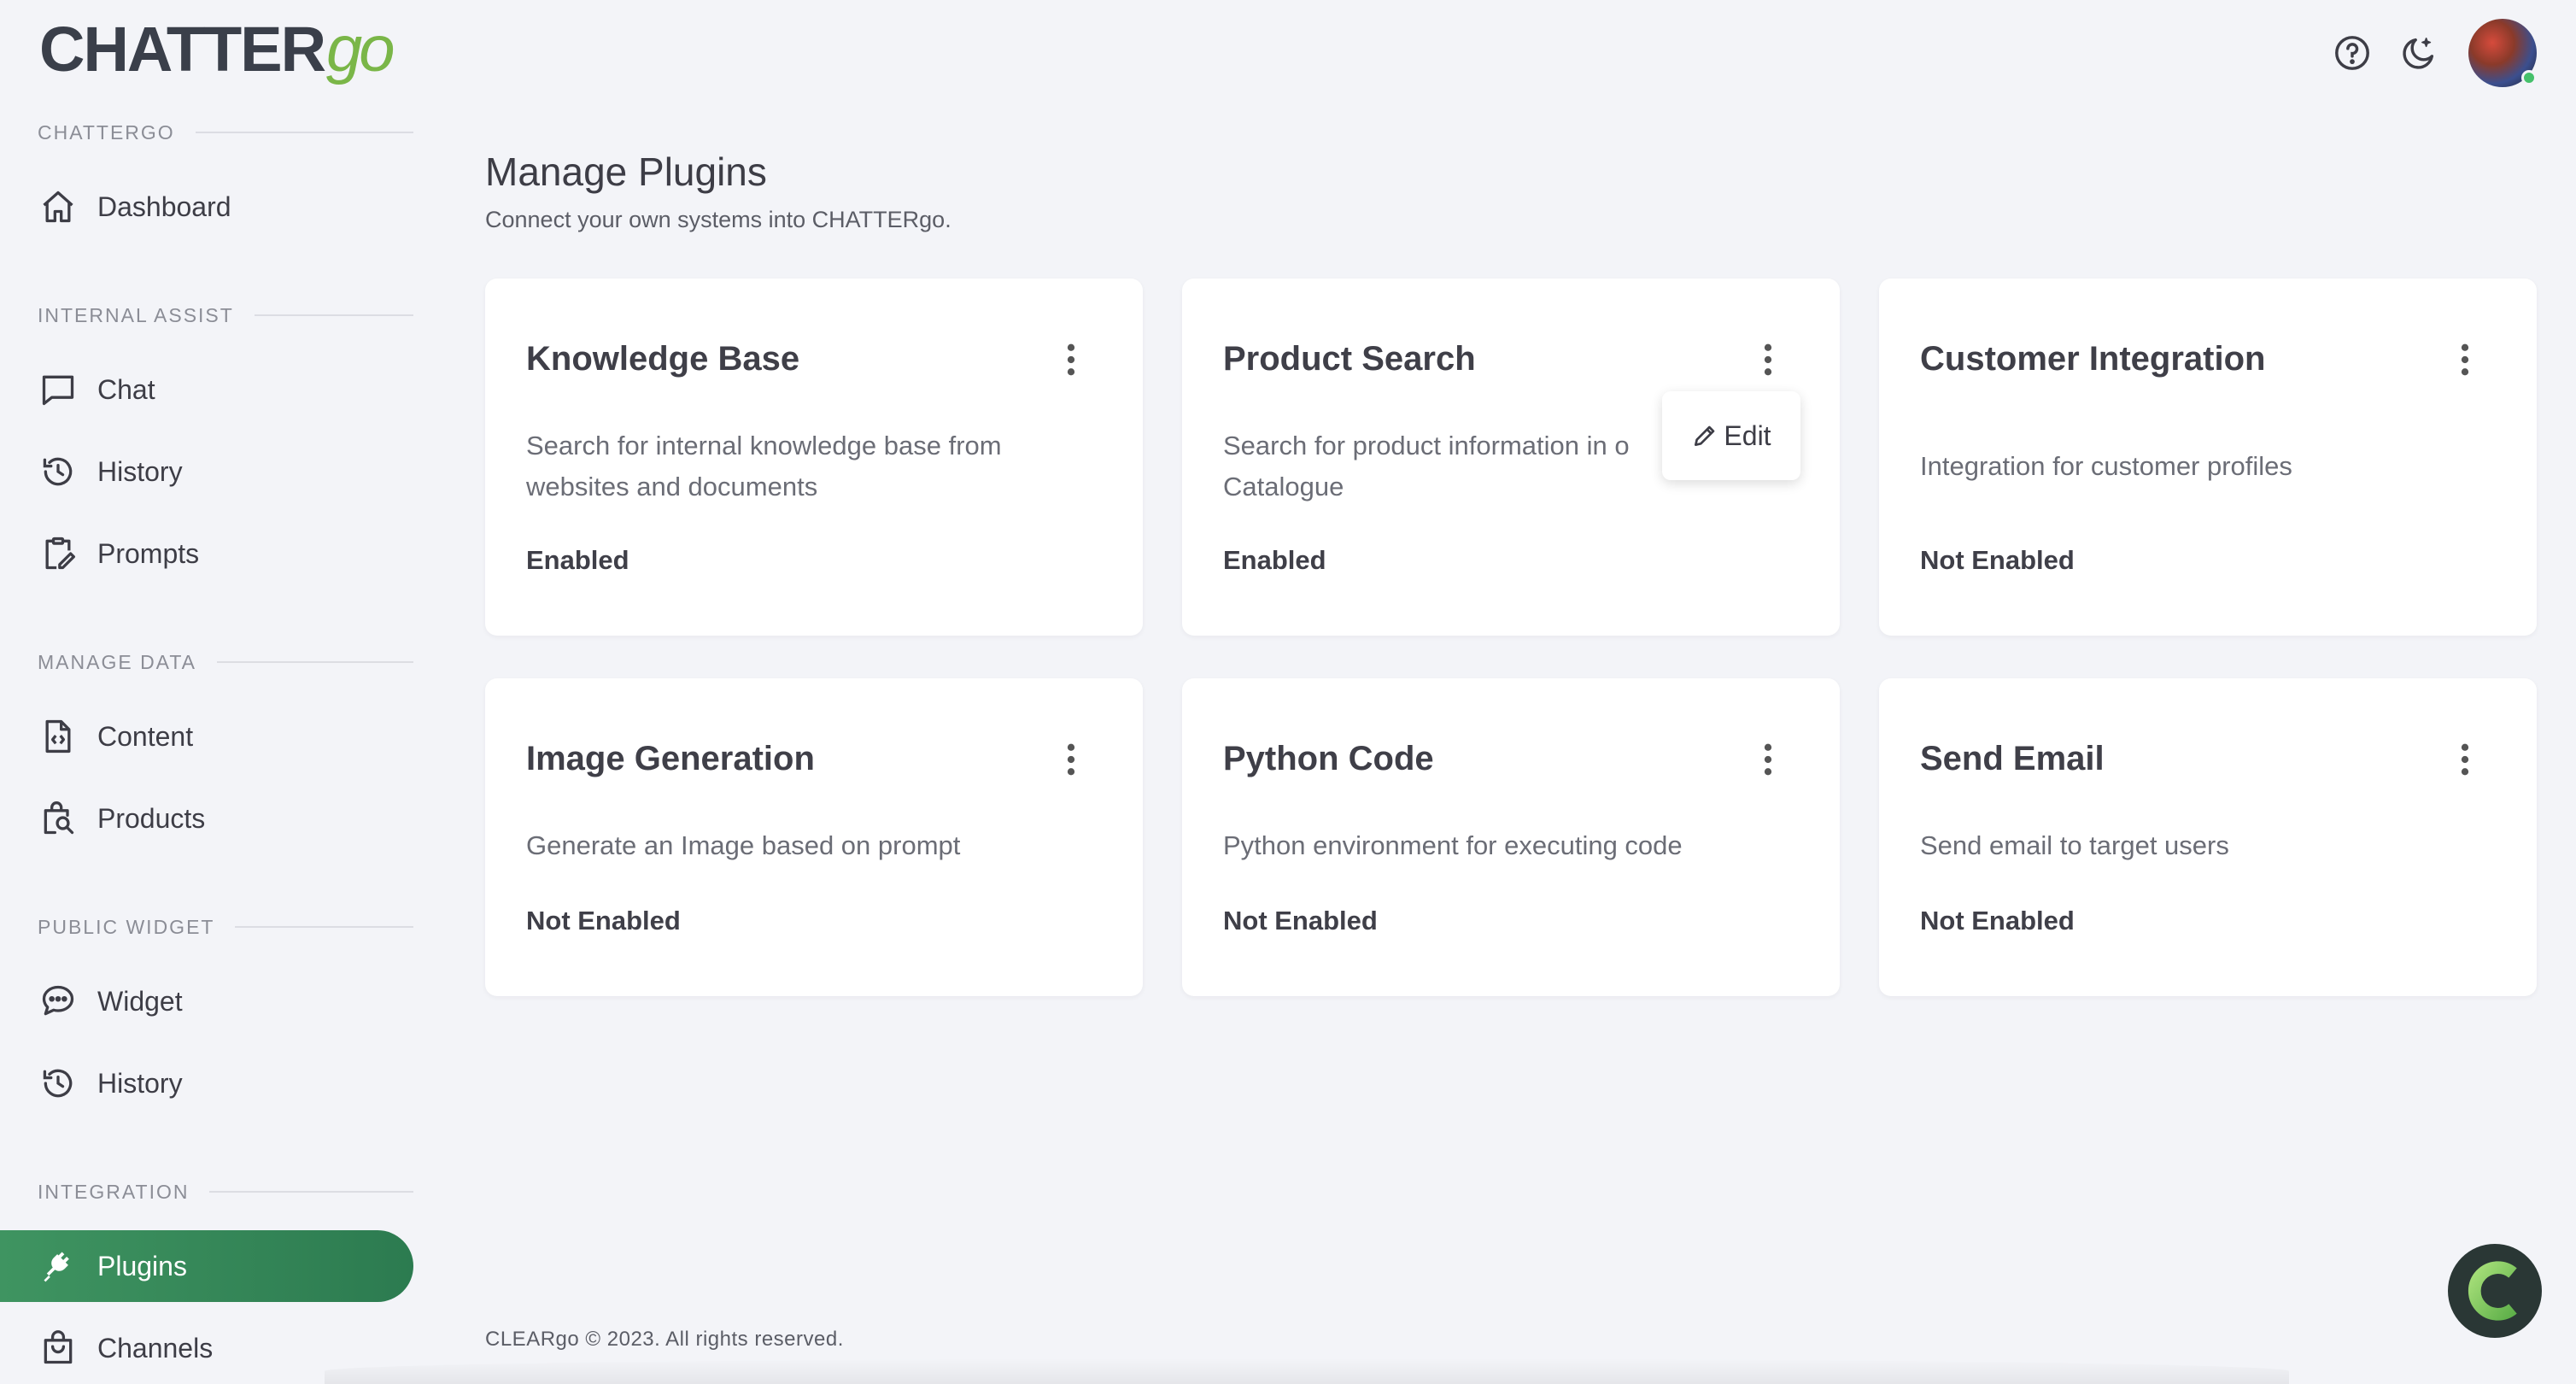 The image size is (2576, 1384). Describe the element at coordinates (626, 172) in the screenshot. I see `page-title: Manage Plugins` at that location.